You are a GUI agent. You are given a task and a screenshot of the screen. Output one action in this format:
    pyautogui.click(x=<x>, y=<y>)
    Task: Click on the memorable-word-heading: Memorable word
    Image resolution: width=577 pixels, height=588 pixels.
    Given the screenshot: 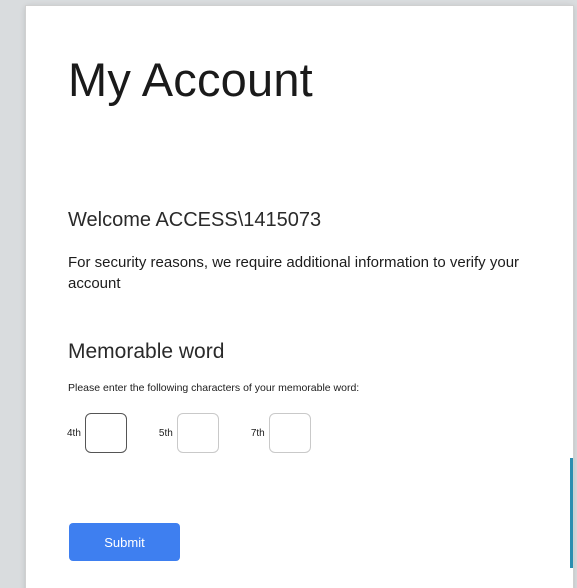 What is the action you would take?
    pyautogui.click(x=146, y=351)
    